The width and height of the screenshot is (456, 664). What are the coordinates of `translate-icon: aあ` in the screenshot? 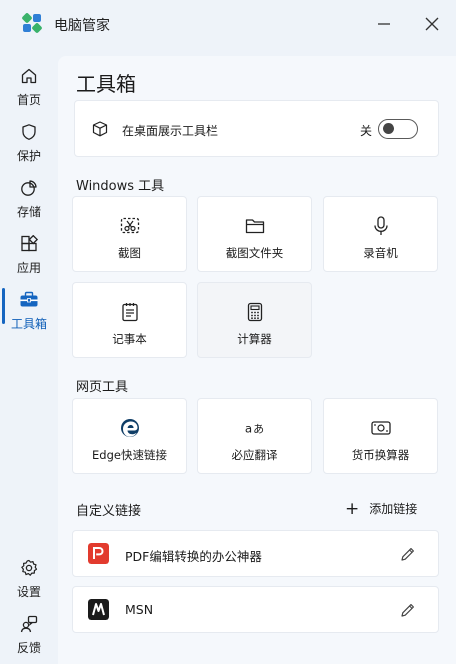 It's located at (255, 428).